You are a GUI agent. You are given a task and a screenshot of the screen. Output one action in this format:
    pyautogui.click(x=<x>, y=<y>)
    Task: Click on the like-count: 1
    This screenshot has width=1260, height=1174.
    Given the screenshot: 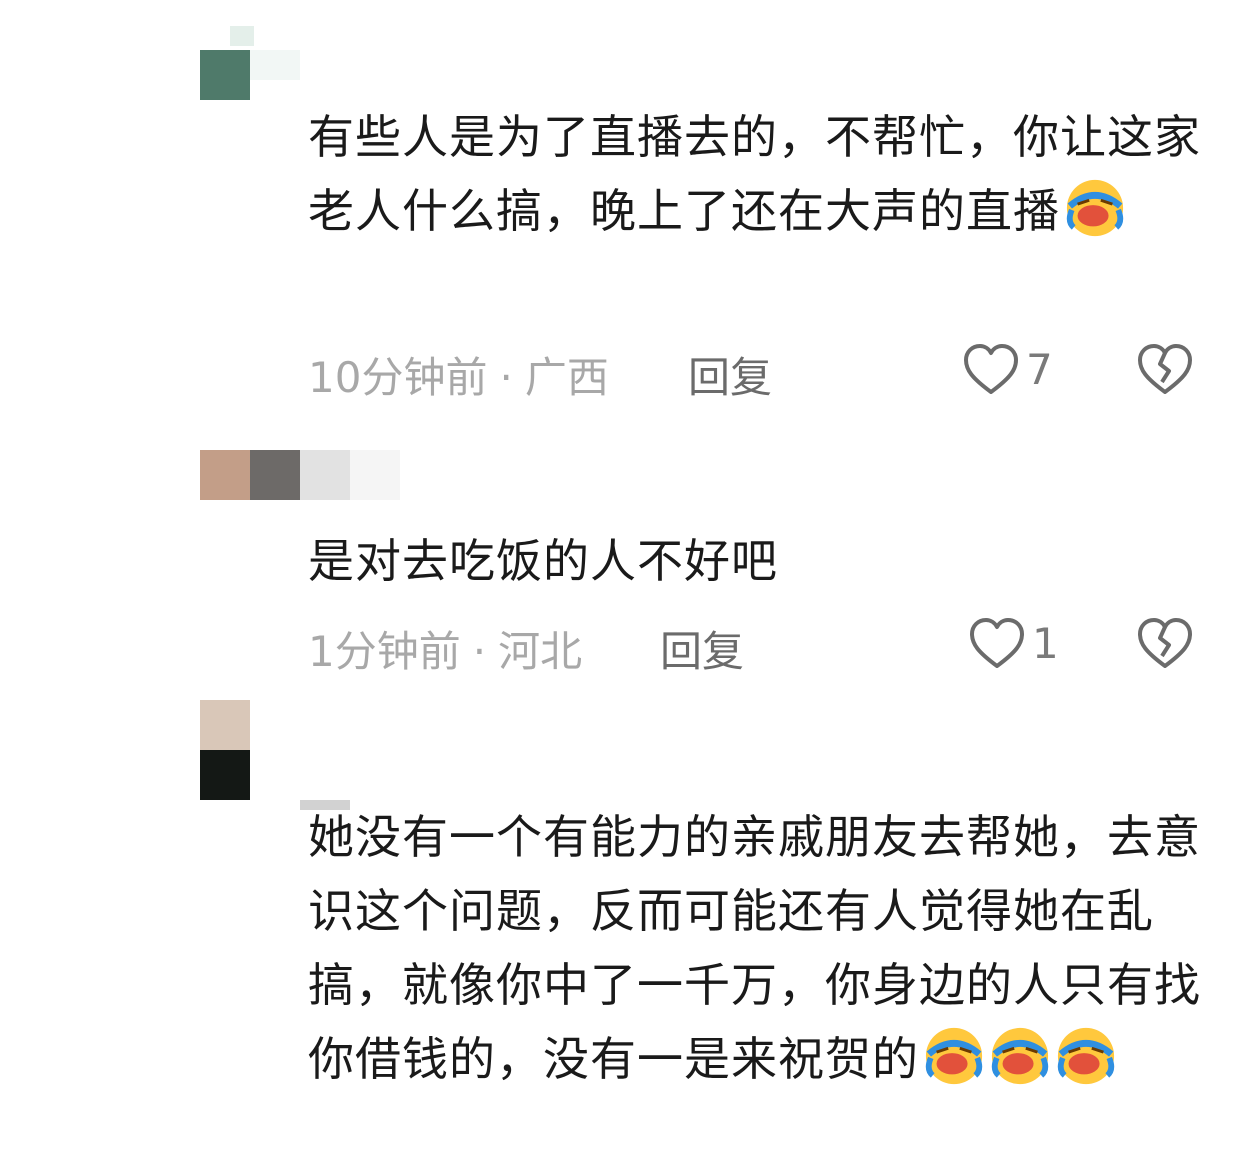 What is the action you would take?
    pyautogui.click(x=1045, y=643)
    